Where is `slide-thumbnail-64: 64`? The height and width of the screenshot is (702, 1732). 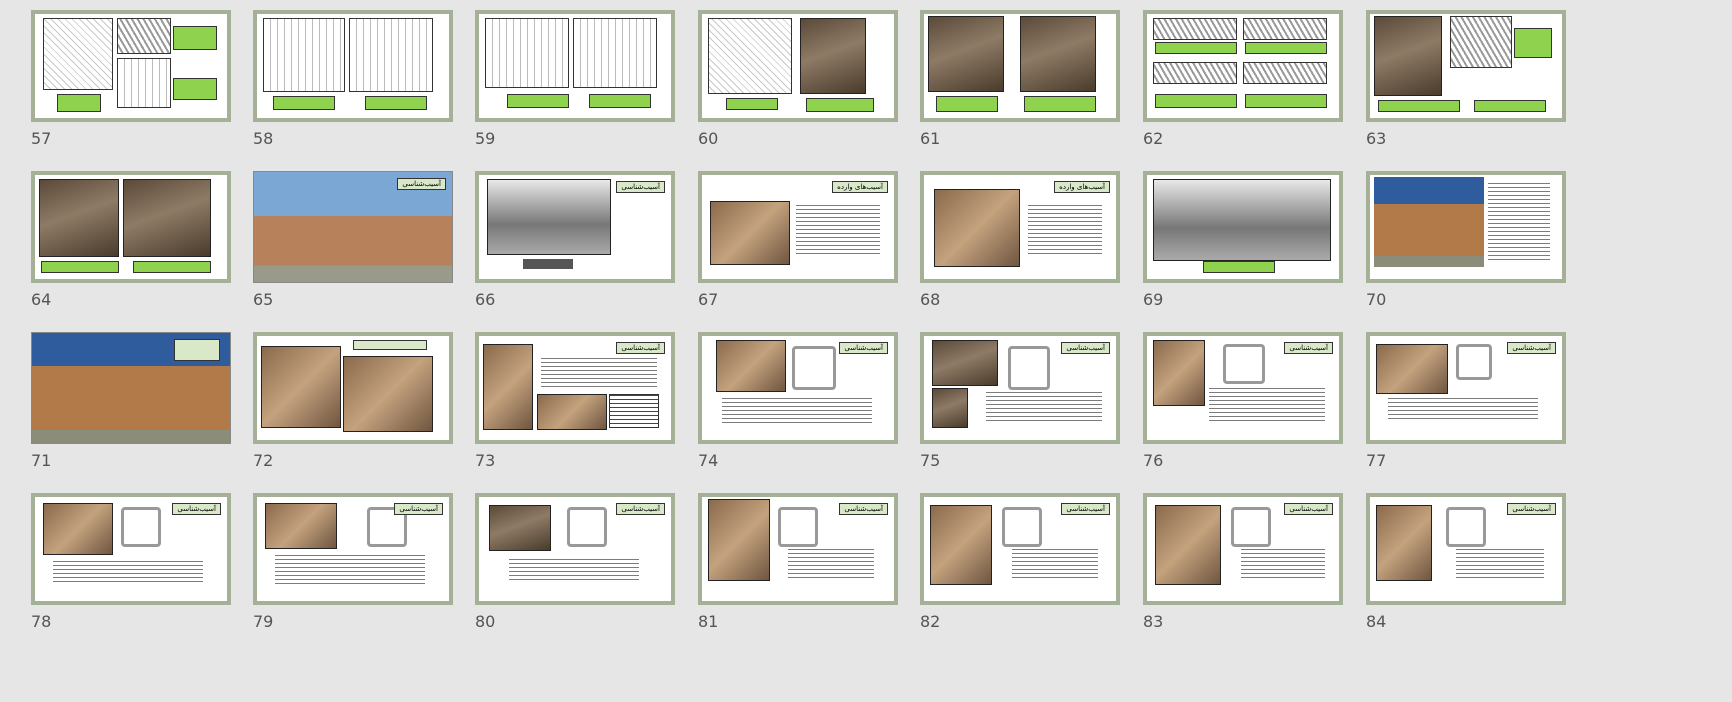
slide-thumbnail-64: 64 is located at coordinates (131, 246).